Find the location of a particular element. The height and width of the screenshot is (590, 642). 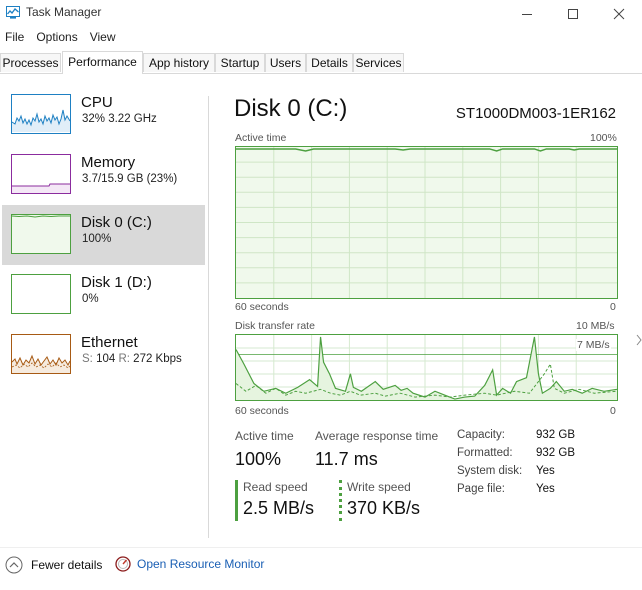

fewer-details-button: Fewer details is located at coordinates (53, 565).